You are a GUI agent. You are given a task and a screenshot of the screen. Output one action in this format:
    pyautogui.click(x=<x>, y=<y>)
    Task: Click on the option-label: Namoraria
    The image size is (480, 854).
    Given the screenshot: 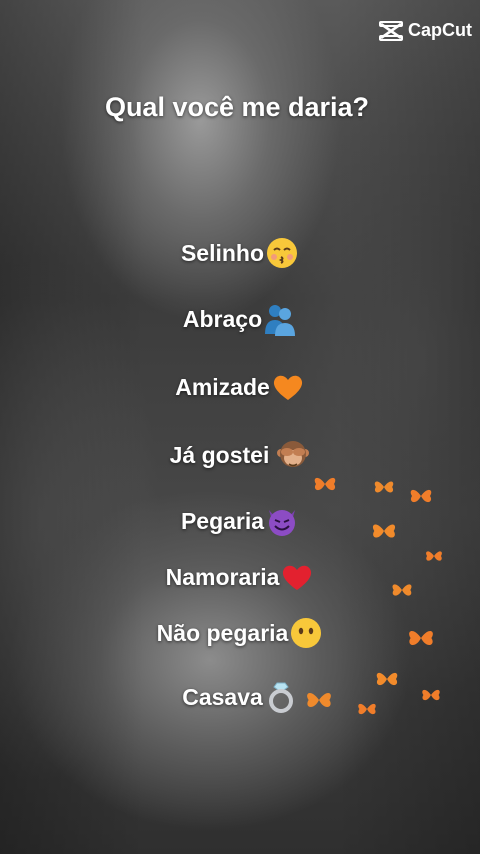 What is the action you would take?
    pyautogui.click(x=222, y=576)
    